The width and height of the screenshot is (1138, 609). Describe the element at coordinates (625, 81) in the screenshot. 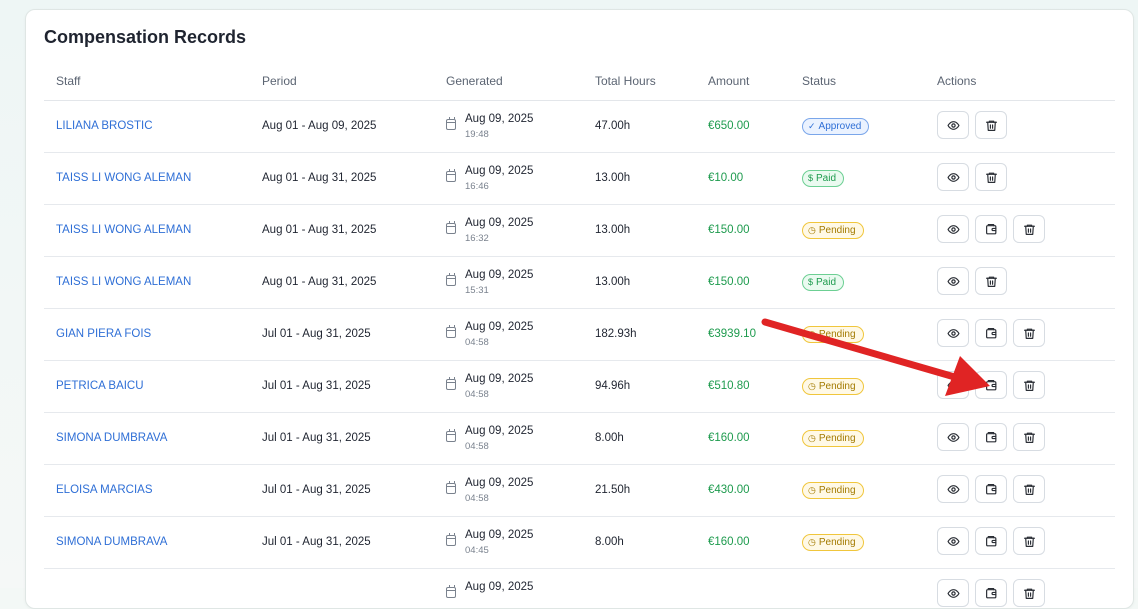

I see `header-total-hours: Total Hours` at that location.